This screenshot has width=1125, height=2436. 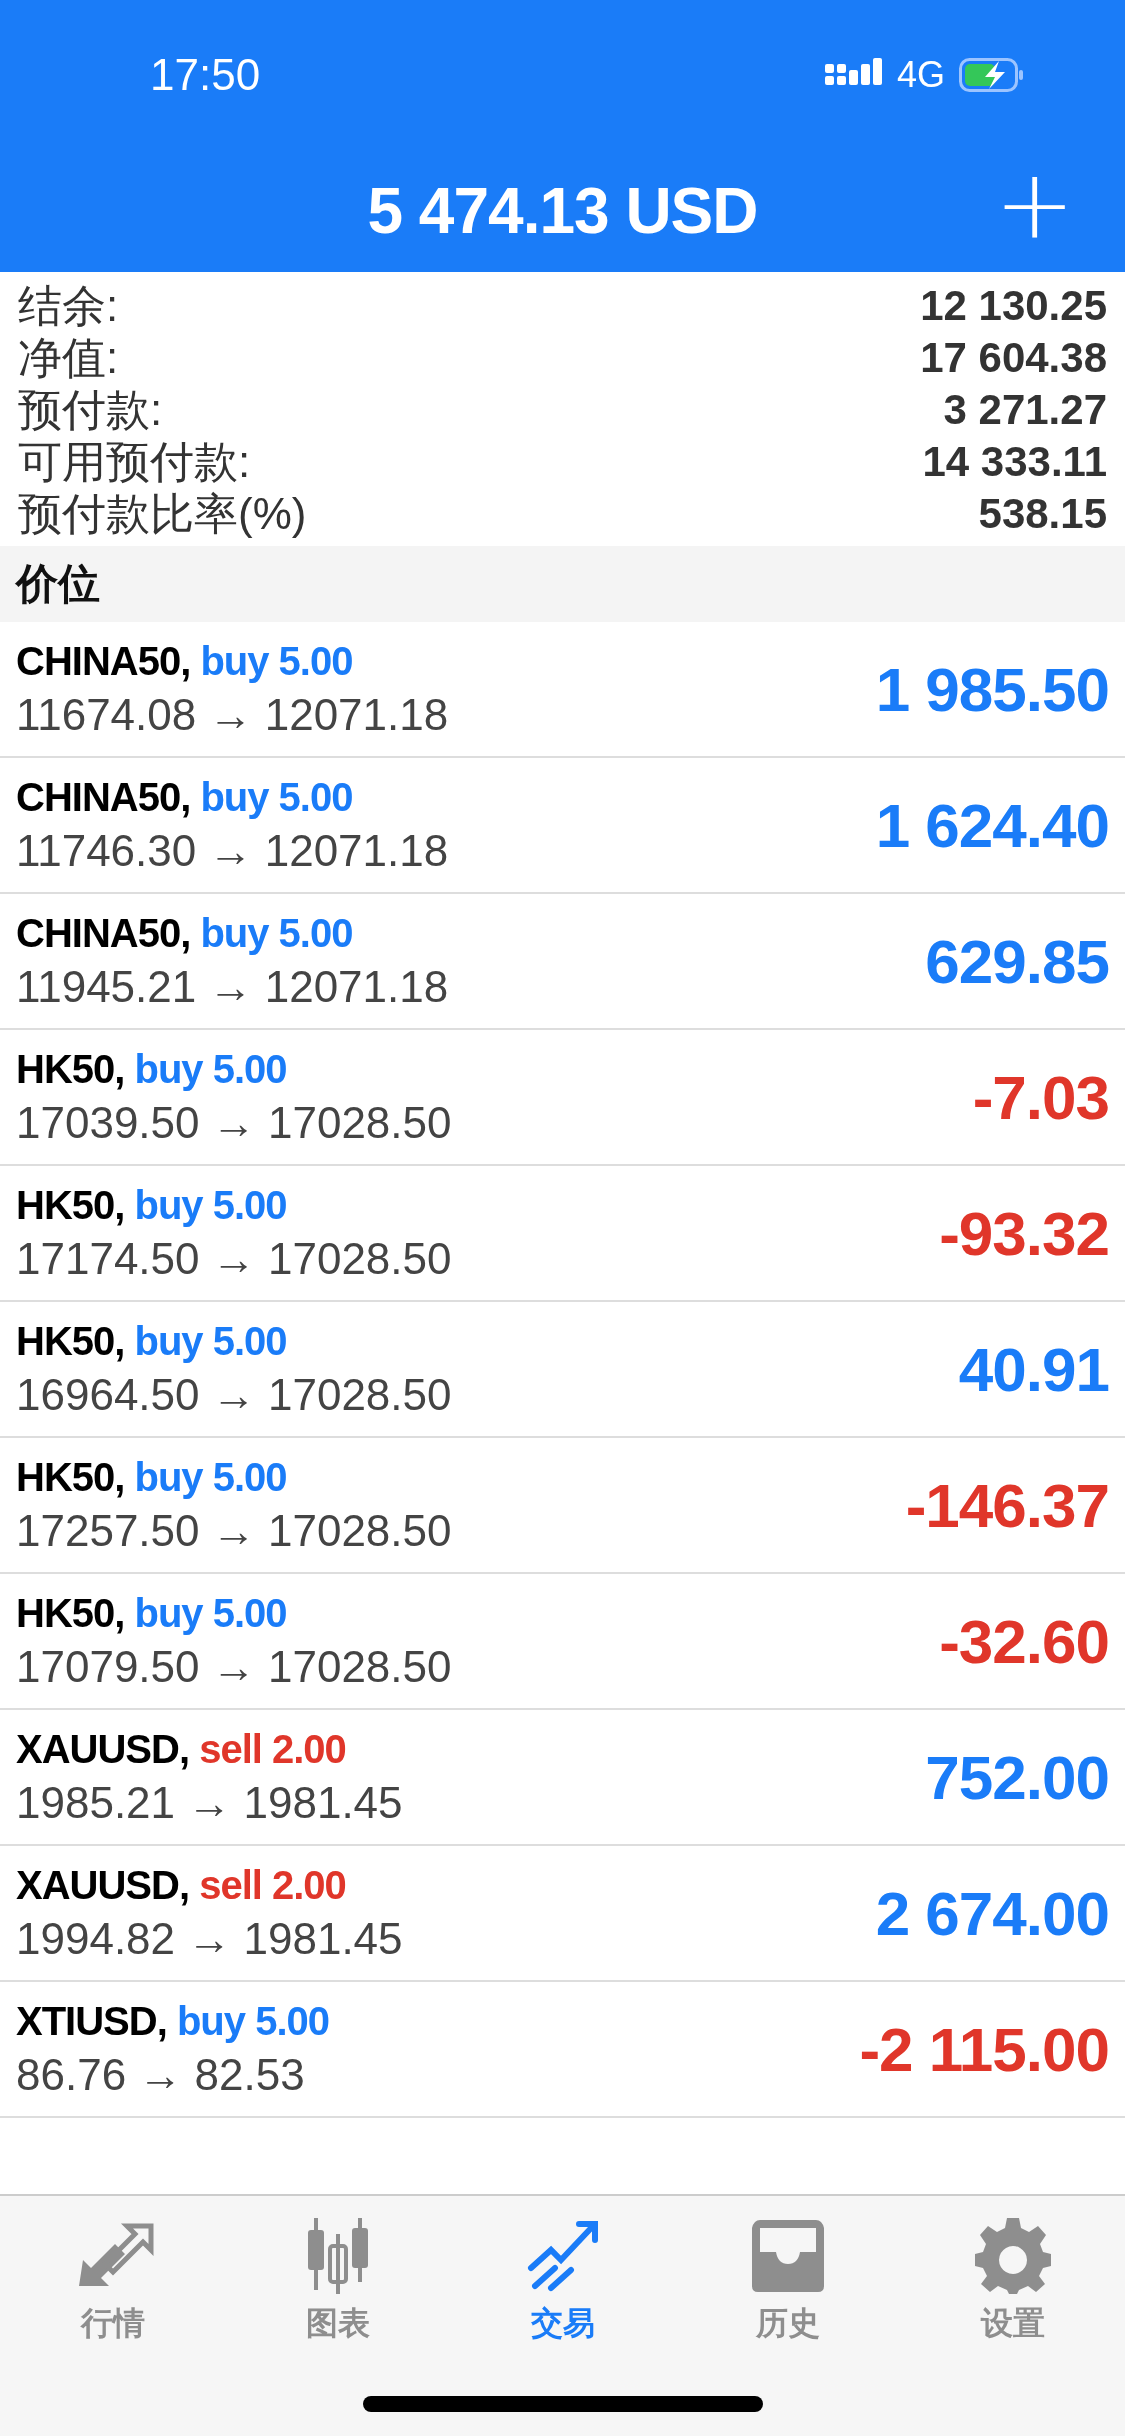 I want to click on position-profit: 2 674.00, so click(x=992, y=1913).